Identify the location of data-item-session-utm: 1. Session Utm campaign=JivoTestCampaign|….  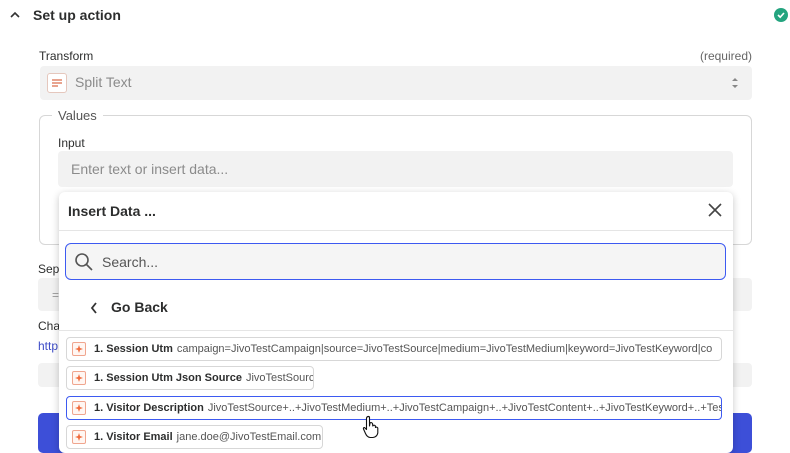
(394, 349).